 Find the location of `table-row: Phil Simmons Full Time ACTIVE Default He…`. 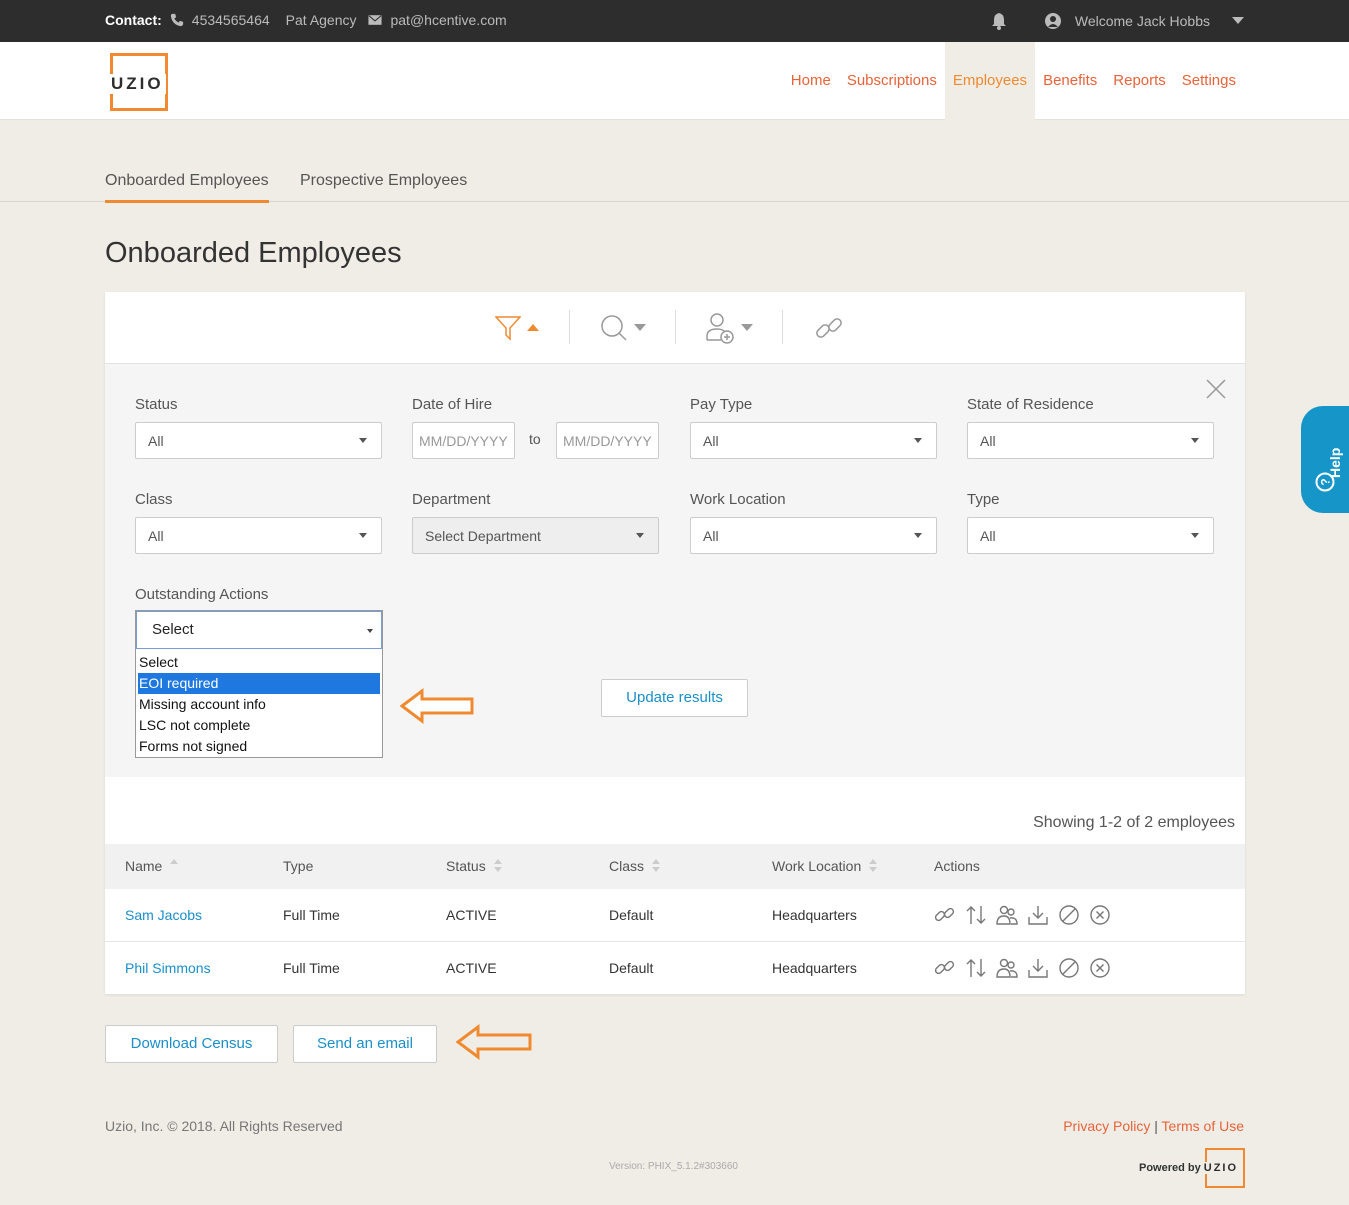

table-row: Phil Simmons Full Time ACTIVE Default He… is located at coordinates (675, 968).